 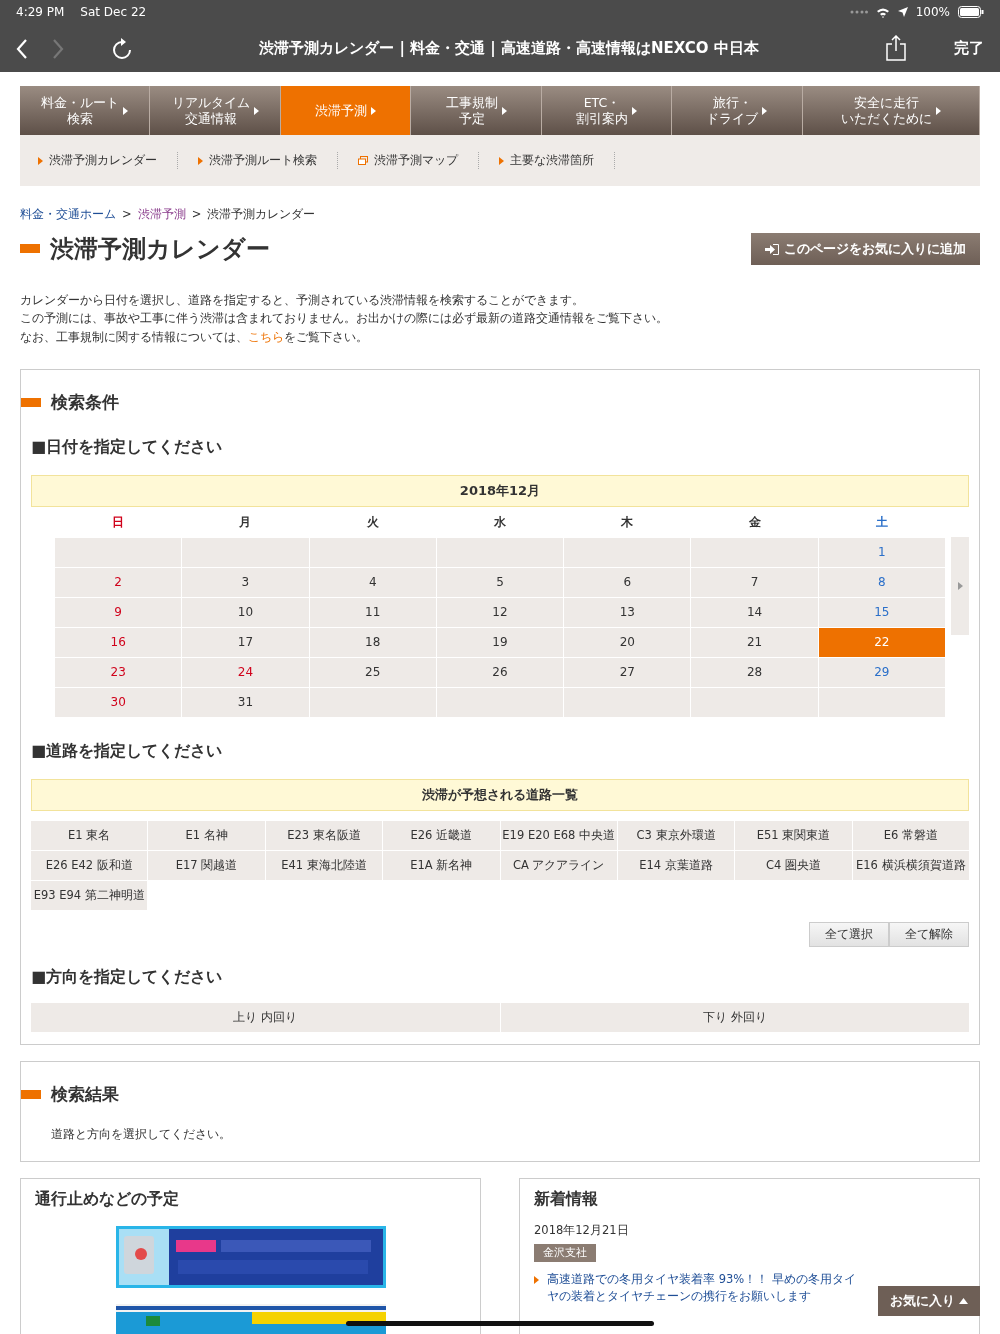 What do you see at coordinates (89, 896) in the screenshot?
I see `road-option: E93 E94 第二神明道` at bounding box center [89, 896].